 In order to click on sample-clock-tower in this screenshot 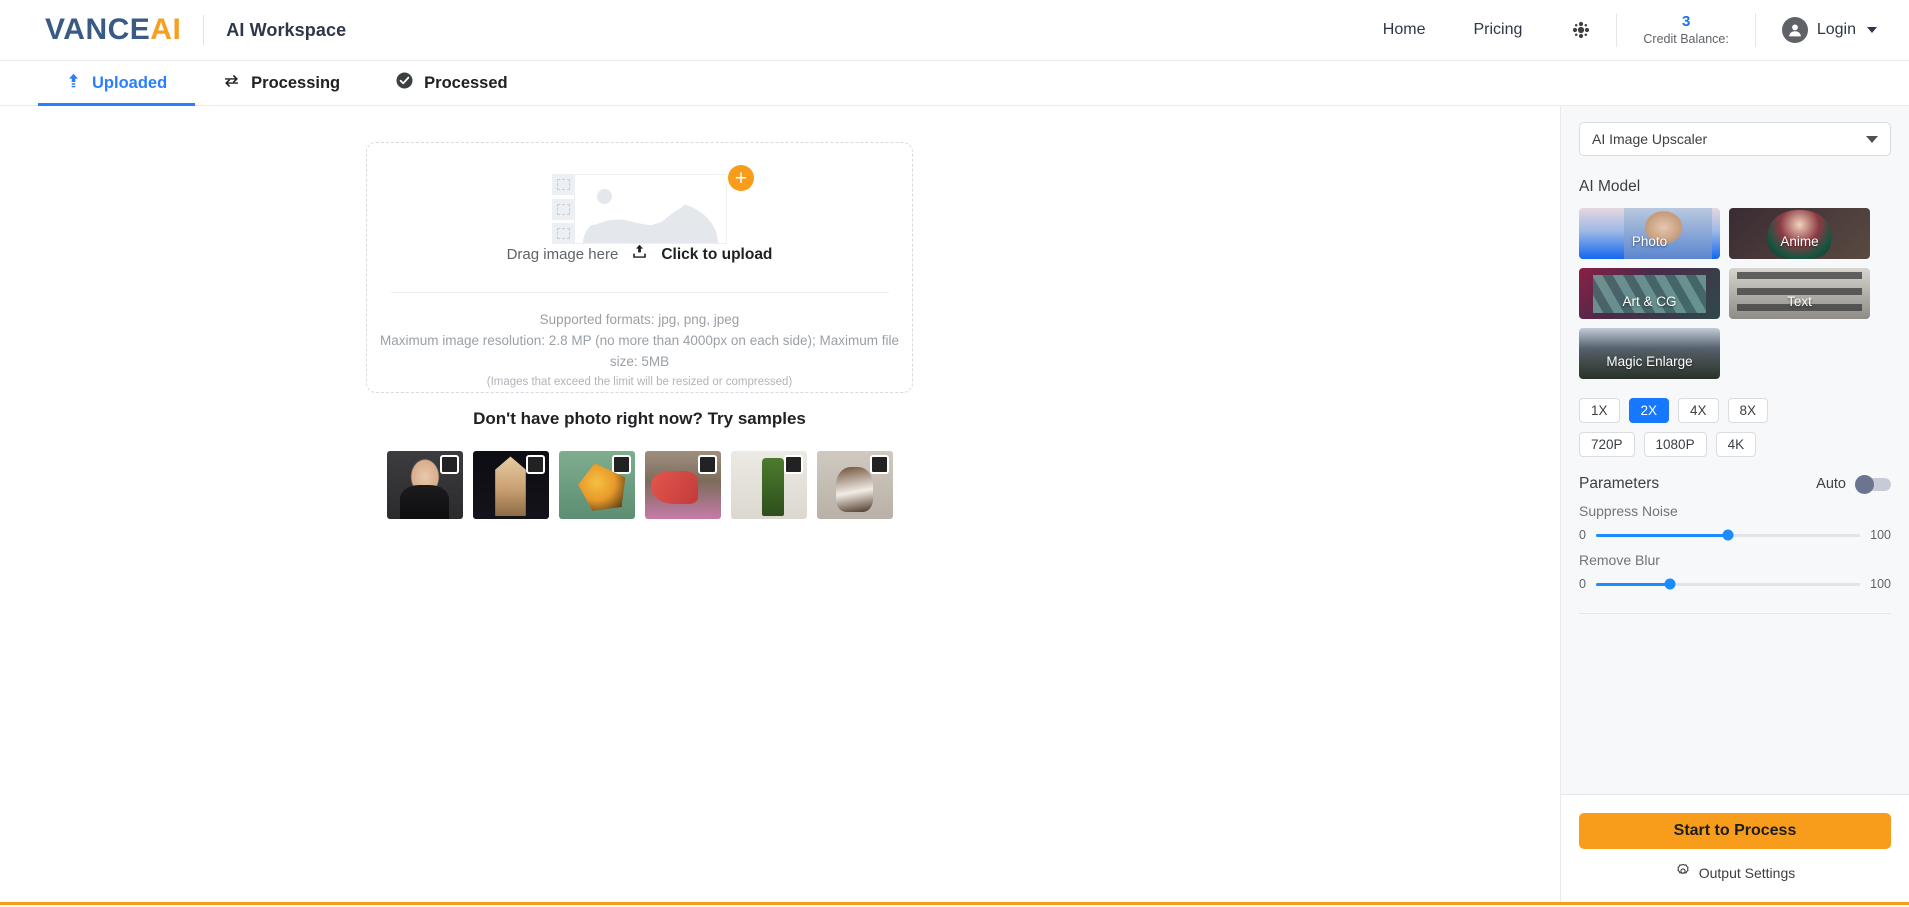, I will do `click(510, 485)`.